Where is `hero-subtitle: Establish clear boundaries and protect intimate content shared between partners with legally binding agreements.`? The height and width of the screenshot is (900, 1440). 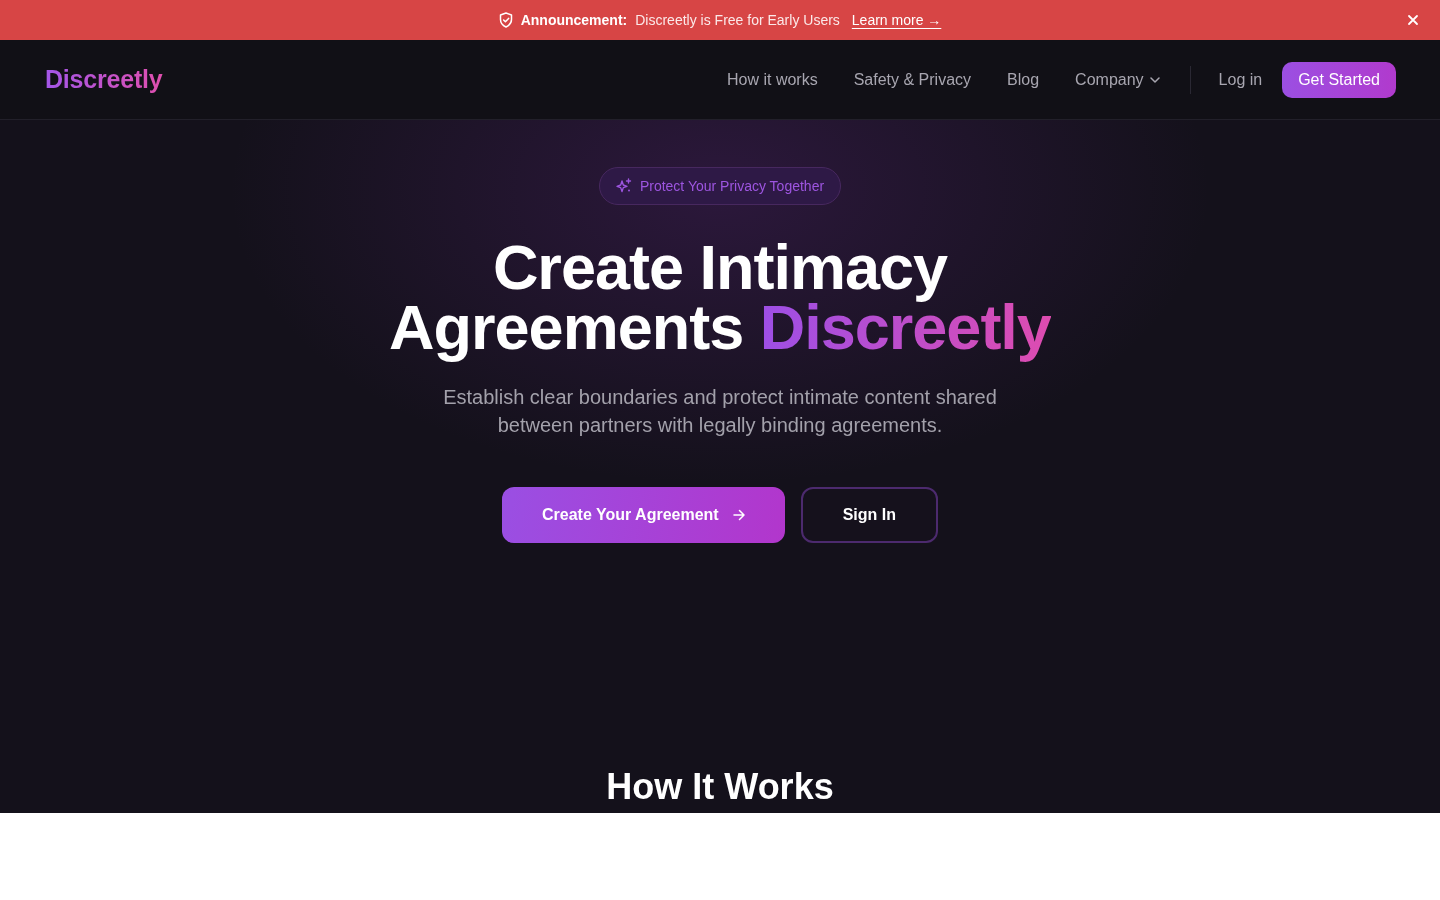
hero-subtitle: Establish clear boundaries and protect intimate content shared between partners with legally binding agreements. is located at coordinates (720, 411).